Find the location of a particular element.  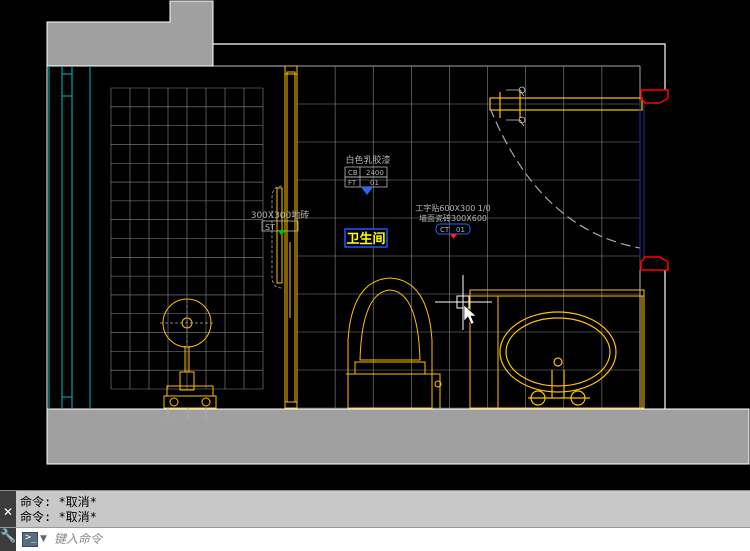

command-input is located at coordinates (394, 539).